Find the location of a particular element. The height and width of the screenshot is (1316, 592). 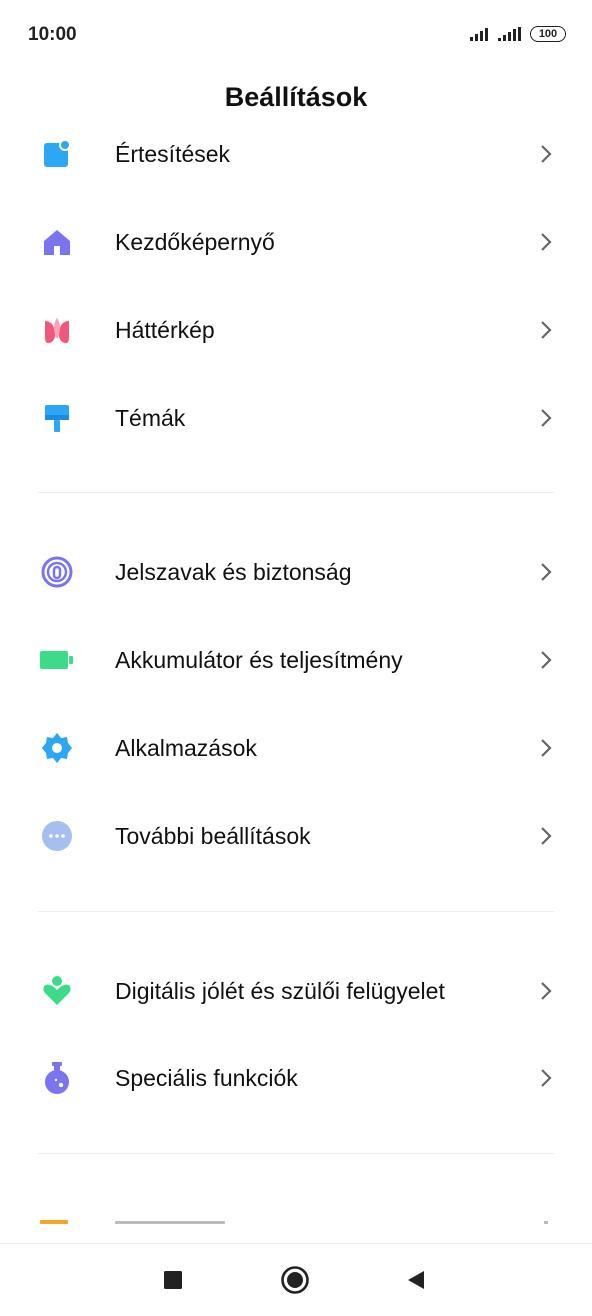

battery-icon is located at coordinates (57, 660).